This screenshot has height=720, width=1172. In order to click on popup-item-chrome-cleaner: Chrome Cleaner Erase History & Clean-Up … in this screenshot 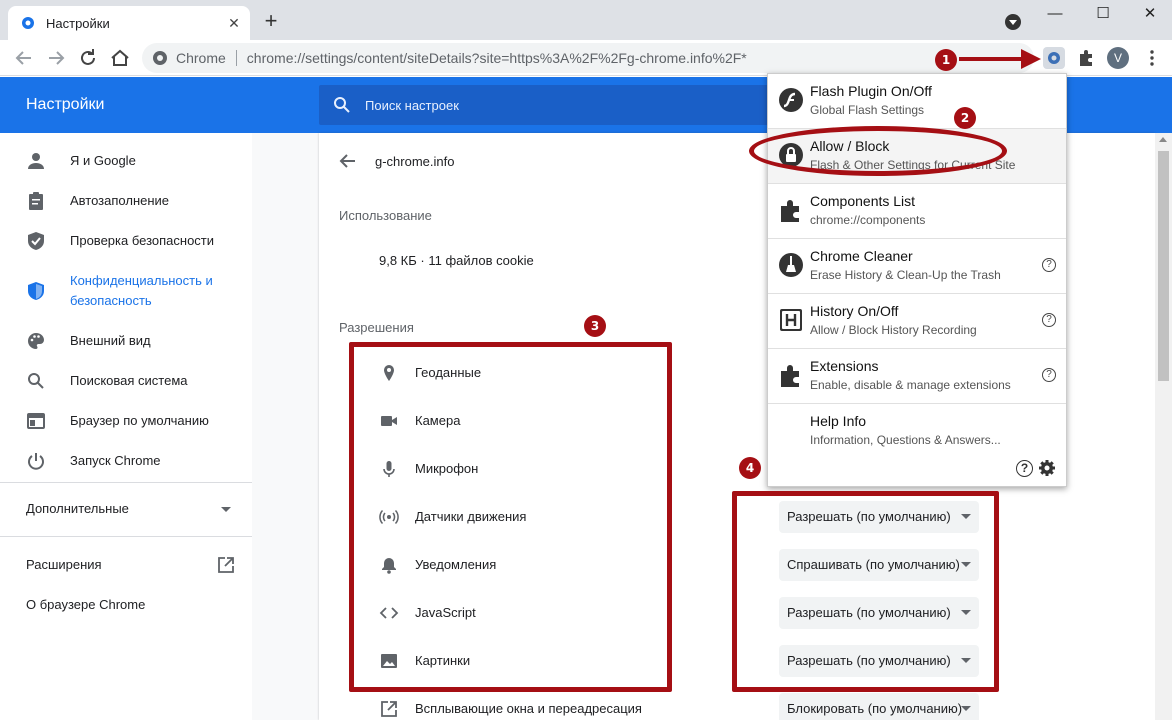, I will do `click(917, 266)`.